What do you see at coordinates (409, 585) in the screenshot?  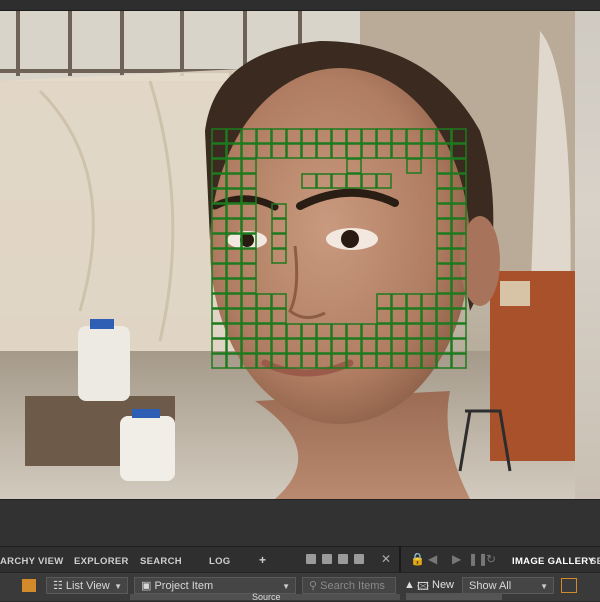 I see `arrow-up-icon: ▲` at bounding box center [409, 585].